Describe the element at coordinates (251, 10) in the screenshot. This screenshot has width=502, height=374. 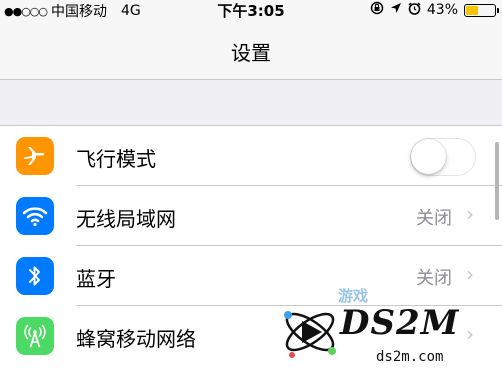
I see `status-bar: ●●○○○ 中国移动 4G 下午3:05 43%` at that location.